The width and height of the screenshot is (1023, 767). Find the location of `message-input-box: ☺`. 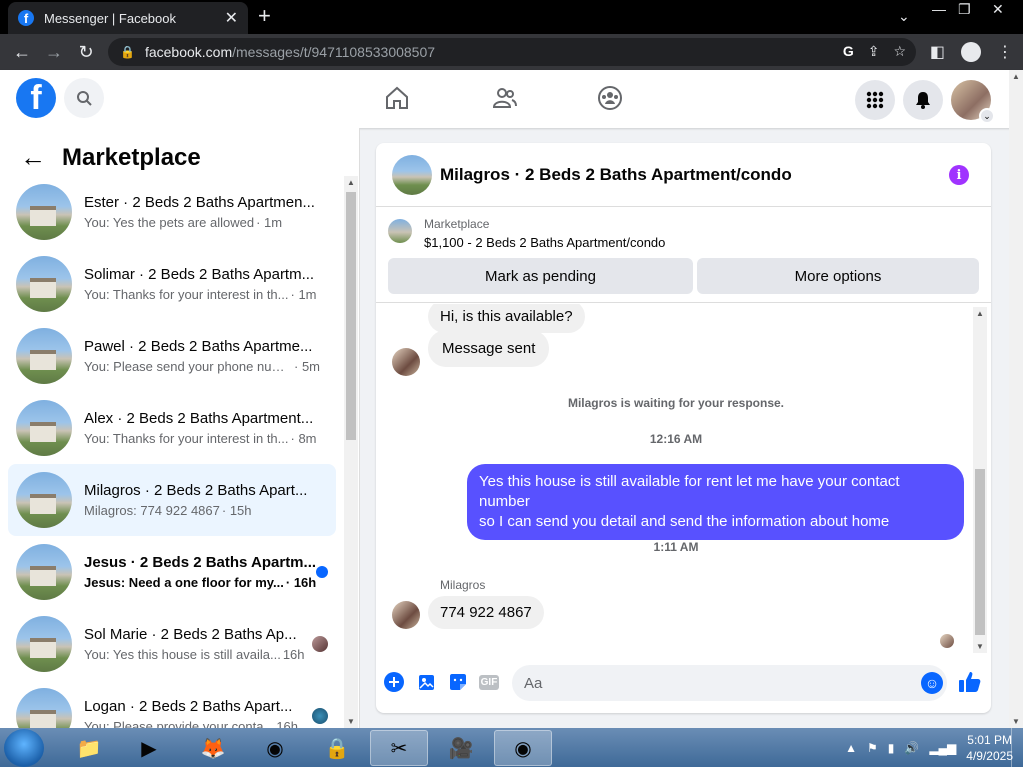

message-input-box: ☺ is located at coordinates (729, 683).